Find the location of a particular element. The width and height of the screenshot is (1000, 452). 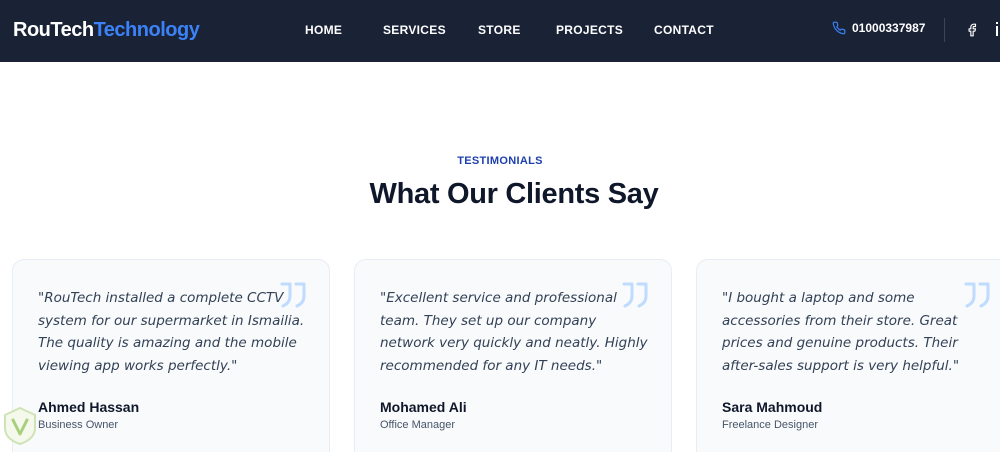

header-divider is located at coordinates (944, 30).